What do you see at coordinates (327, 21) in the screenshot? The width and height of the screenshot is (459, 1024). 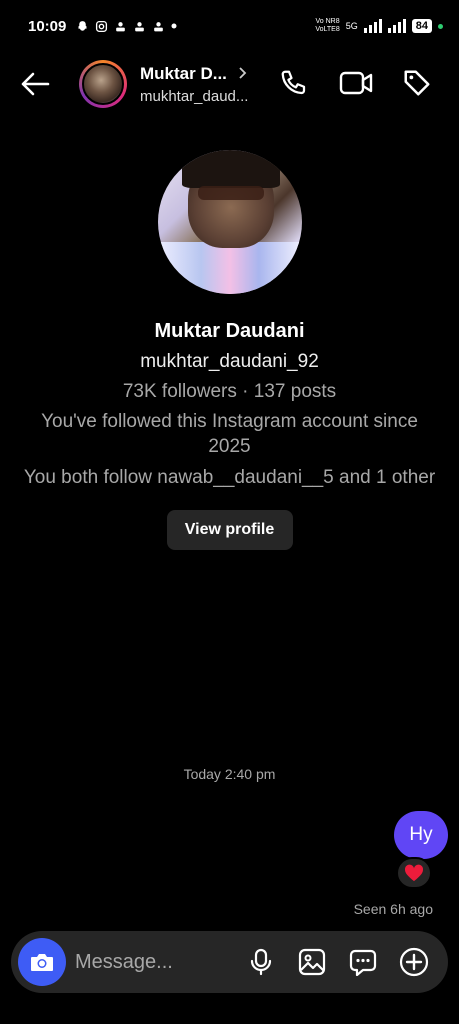 I see `network-label-top: Vo NR8` at bounding box center [327, 21].